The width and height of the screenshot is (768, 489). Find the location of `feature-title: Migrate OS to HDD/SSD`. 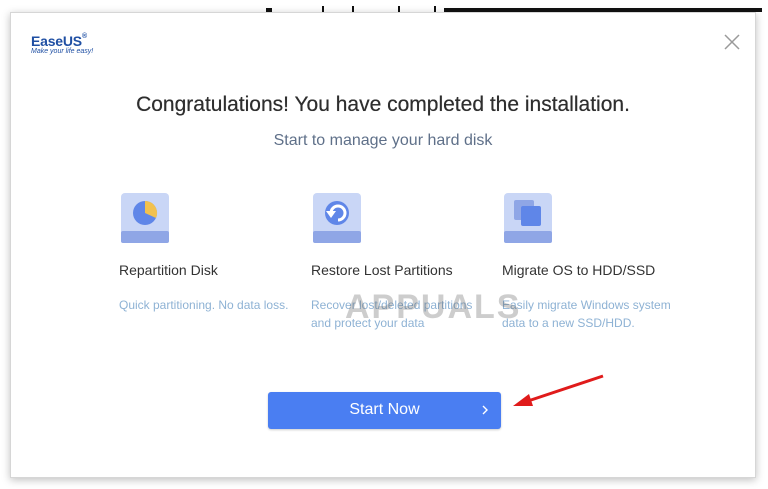

feature-title: Migrate OS to HDD/SSD is located at coordinates (579, 270).